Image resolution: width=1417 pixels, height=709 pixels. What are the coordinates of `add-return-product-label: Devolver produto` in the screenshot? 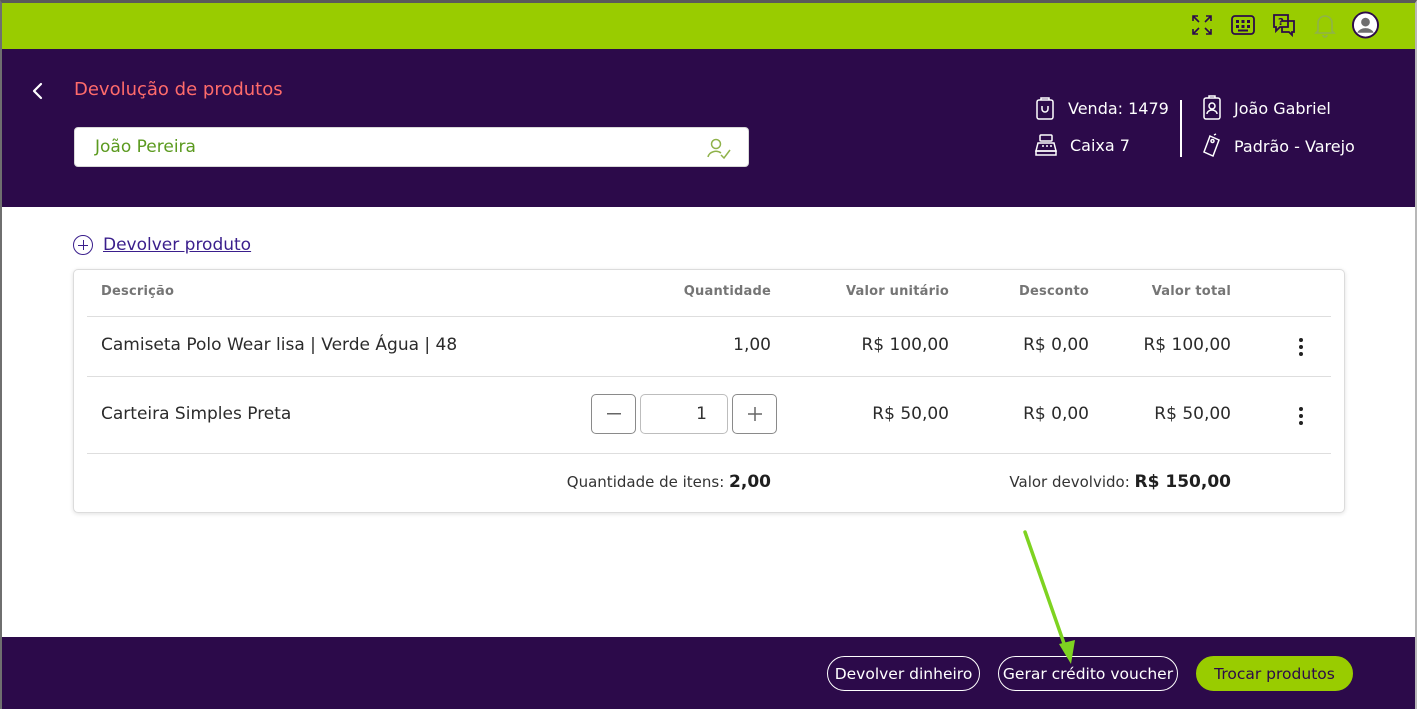 It's located at (177, 245).